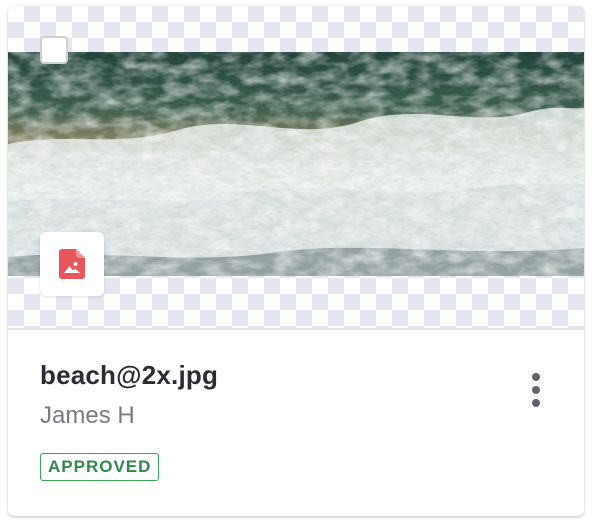 This screenshot has height=528, width=592. Describe the element at coordinates (536, 377) in the screenshot. I see `more-vertical-icon` at that location.